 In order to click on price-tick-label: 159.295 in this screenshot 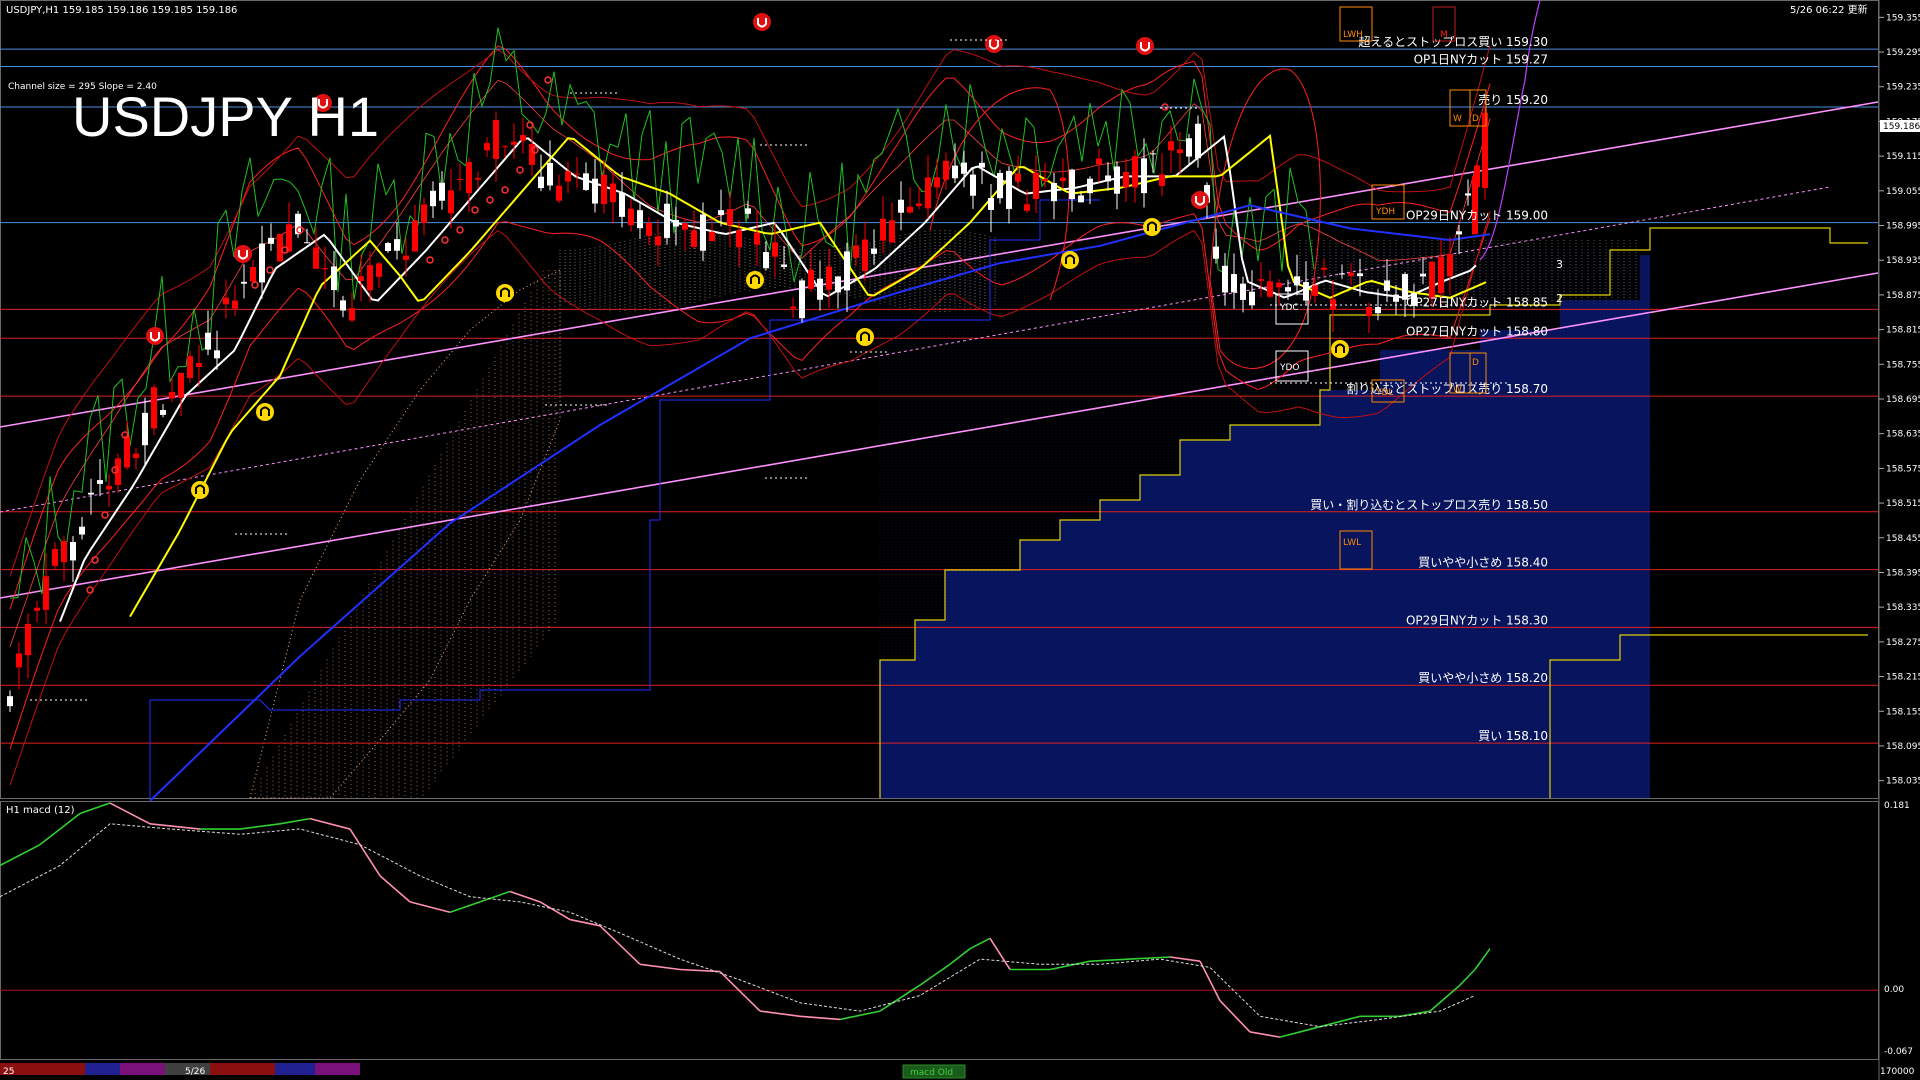, I will do `click(1903, 53)`.